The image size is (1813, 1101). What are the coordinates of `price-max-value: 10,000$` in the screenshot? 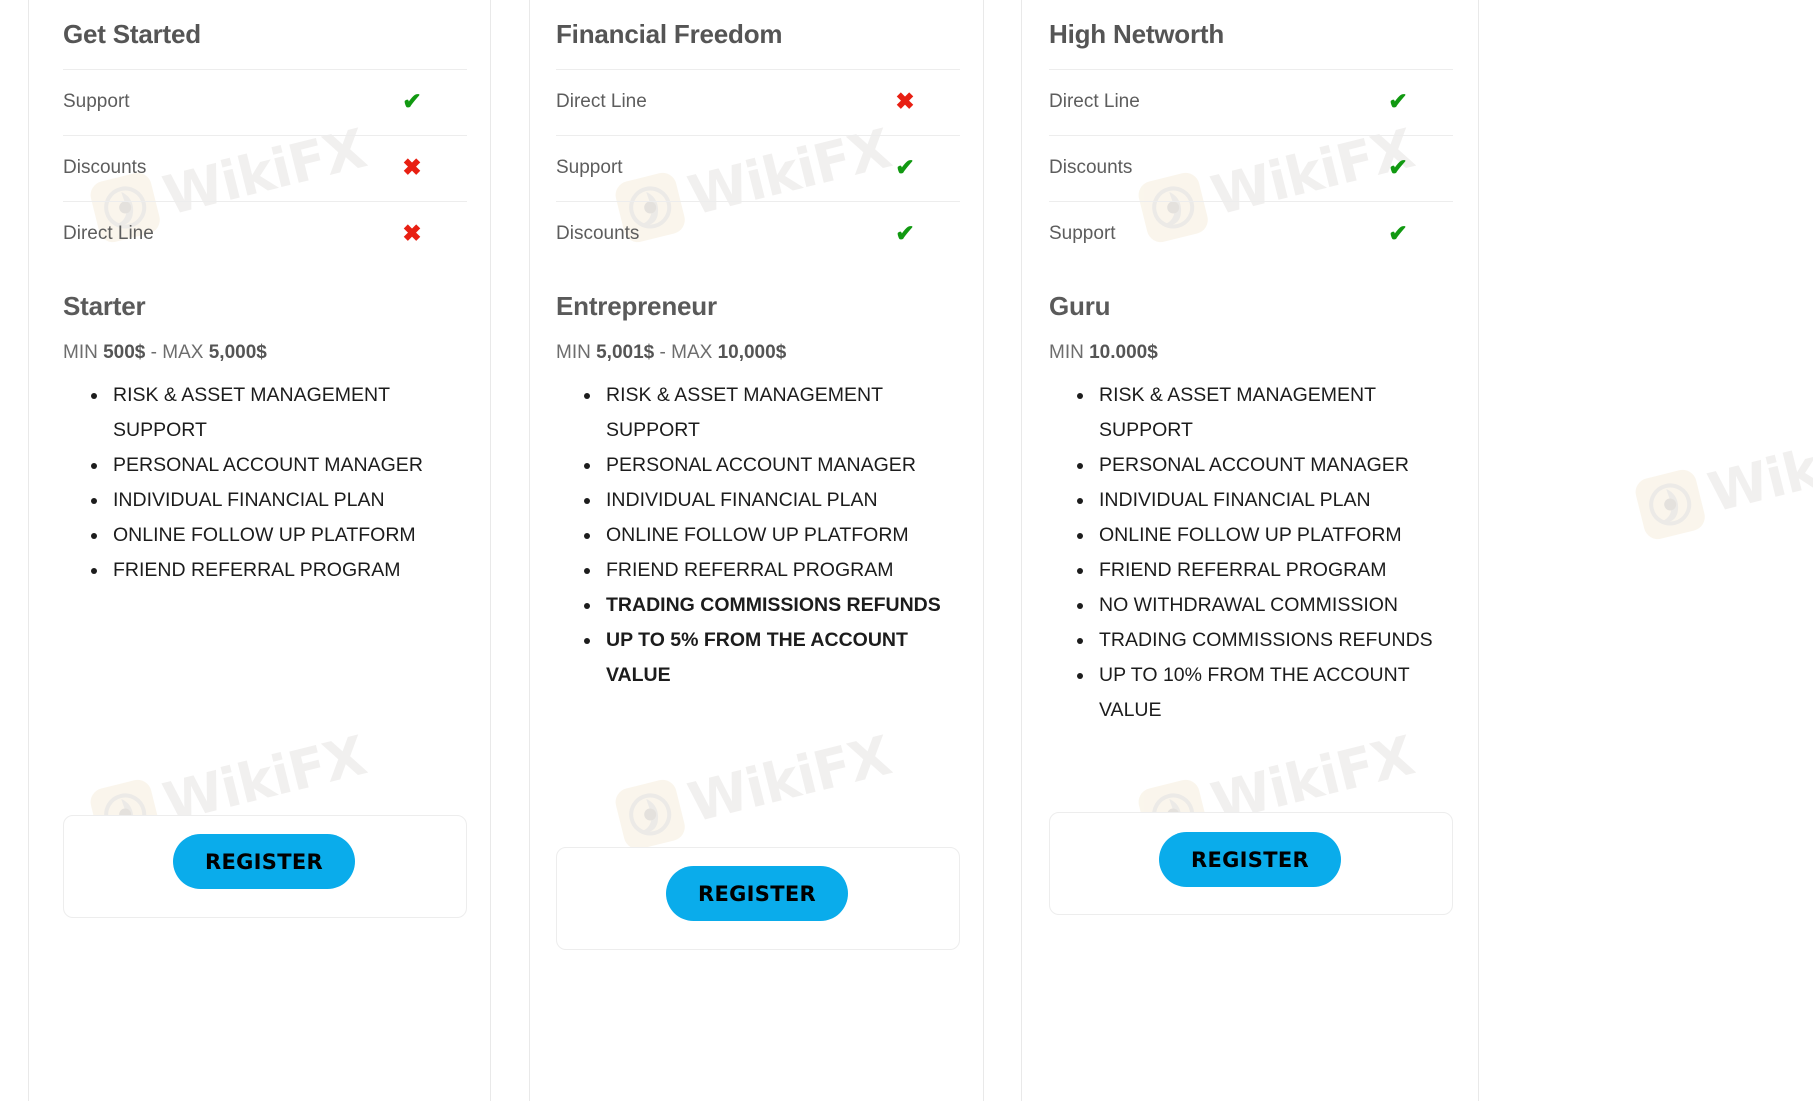 It's located at (752, 352).